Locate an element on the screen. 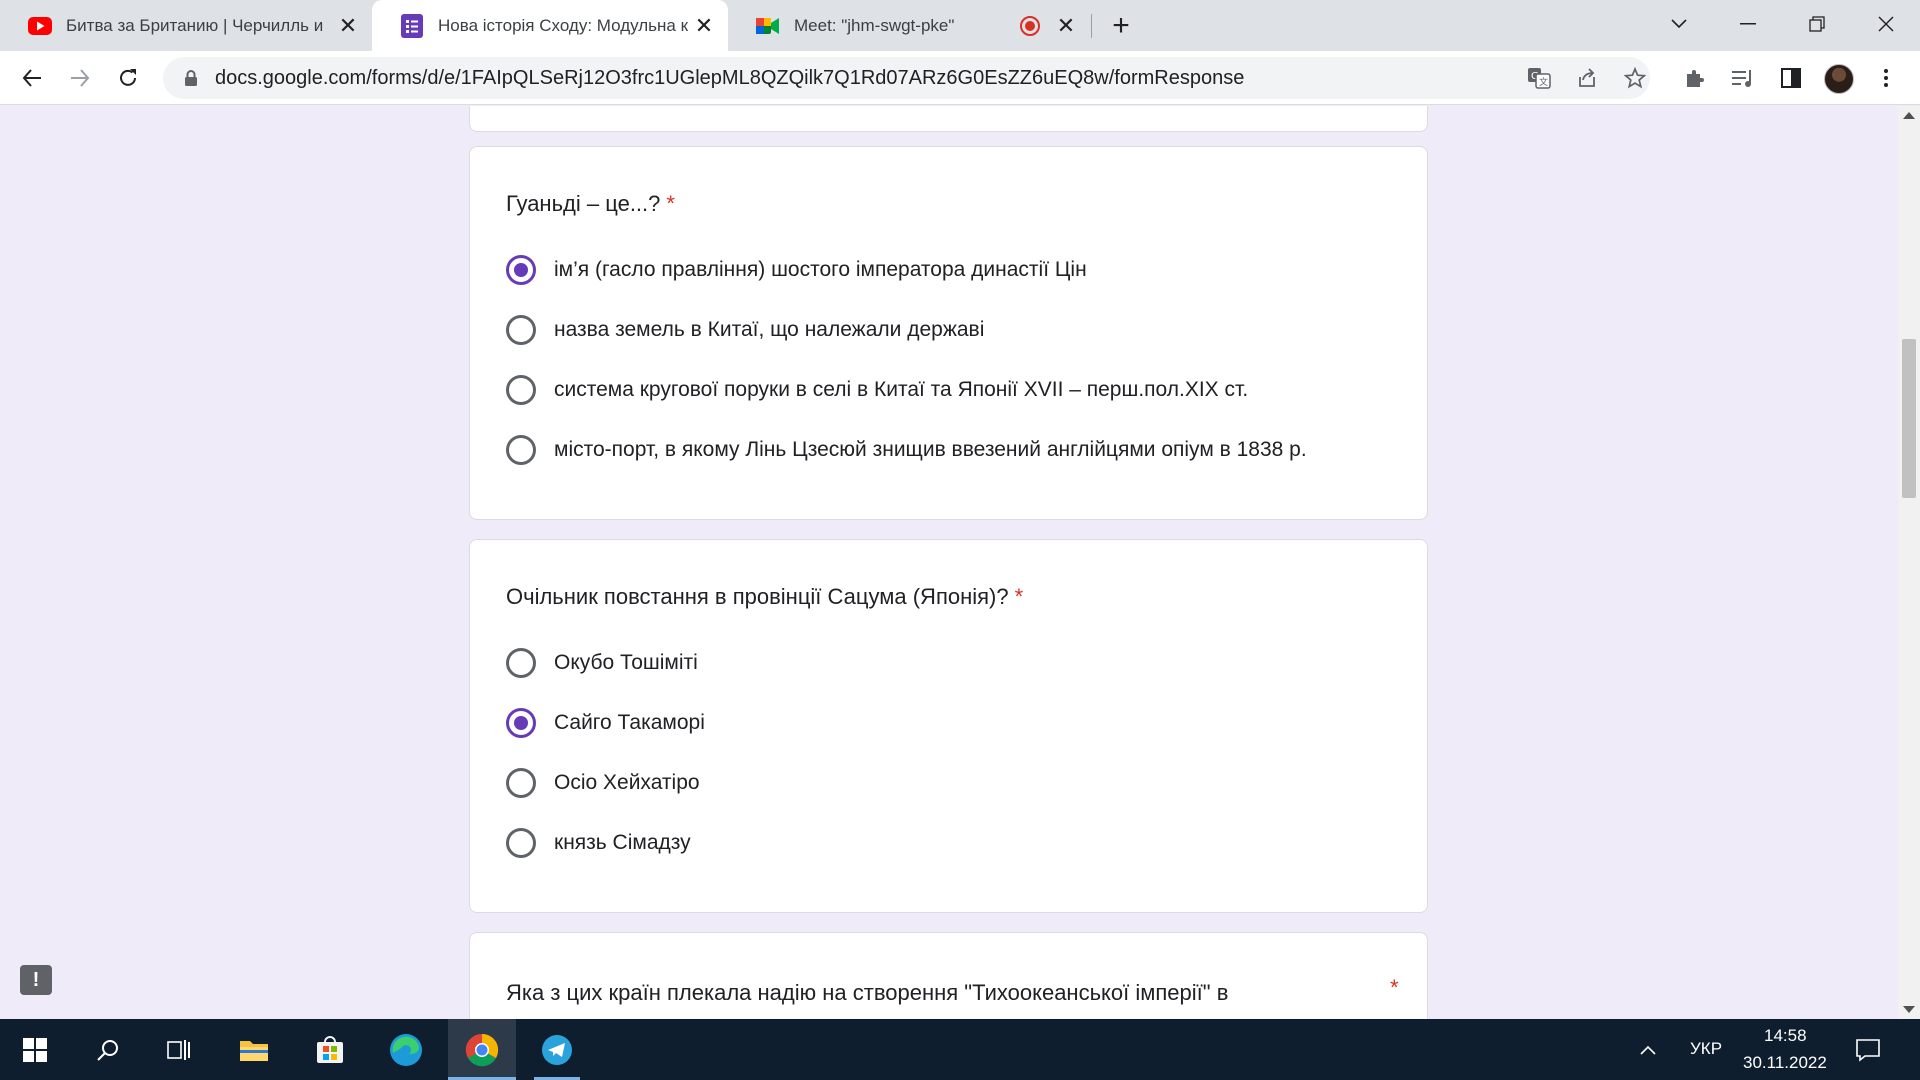 The width and height of the screenshot is (1920, 1080). google-meet-icon is located at coordinates (768, 26).